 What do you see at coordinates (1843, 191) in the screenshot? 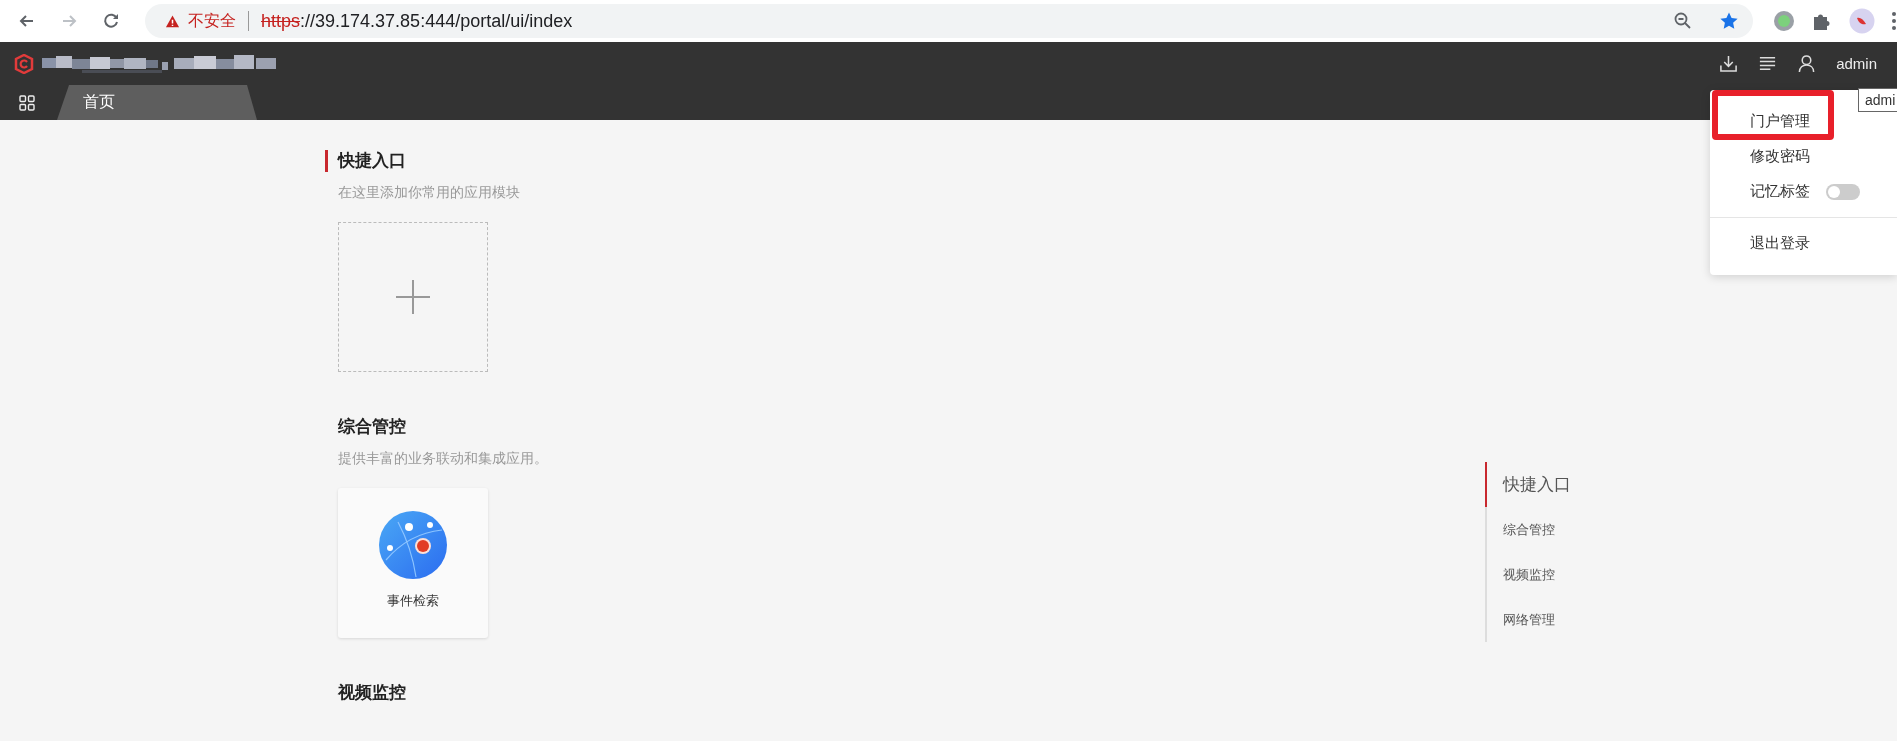
I see `toggle-switch` at bounding box center [1843, 191].